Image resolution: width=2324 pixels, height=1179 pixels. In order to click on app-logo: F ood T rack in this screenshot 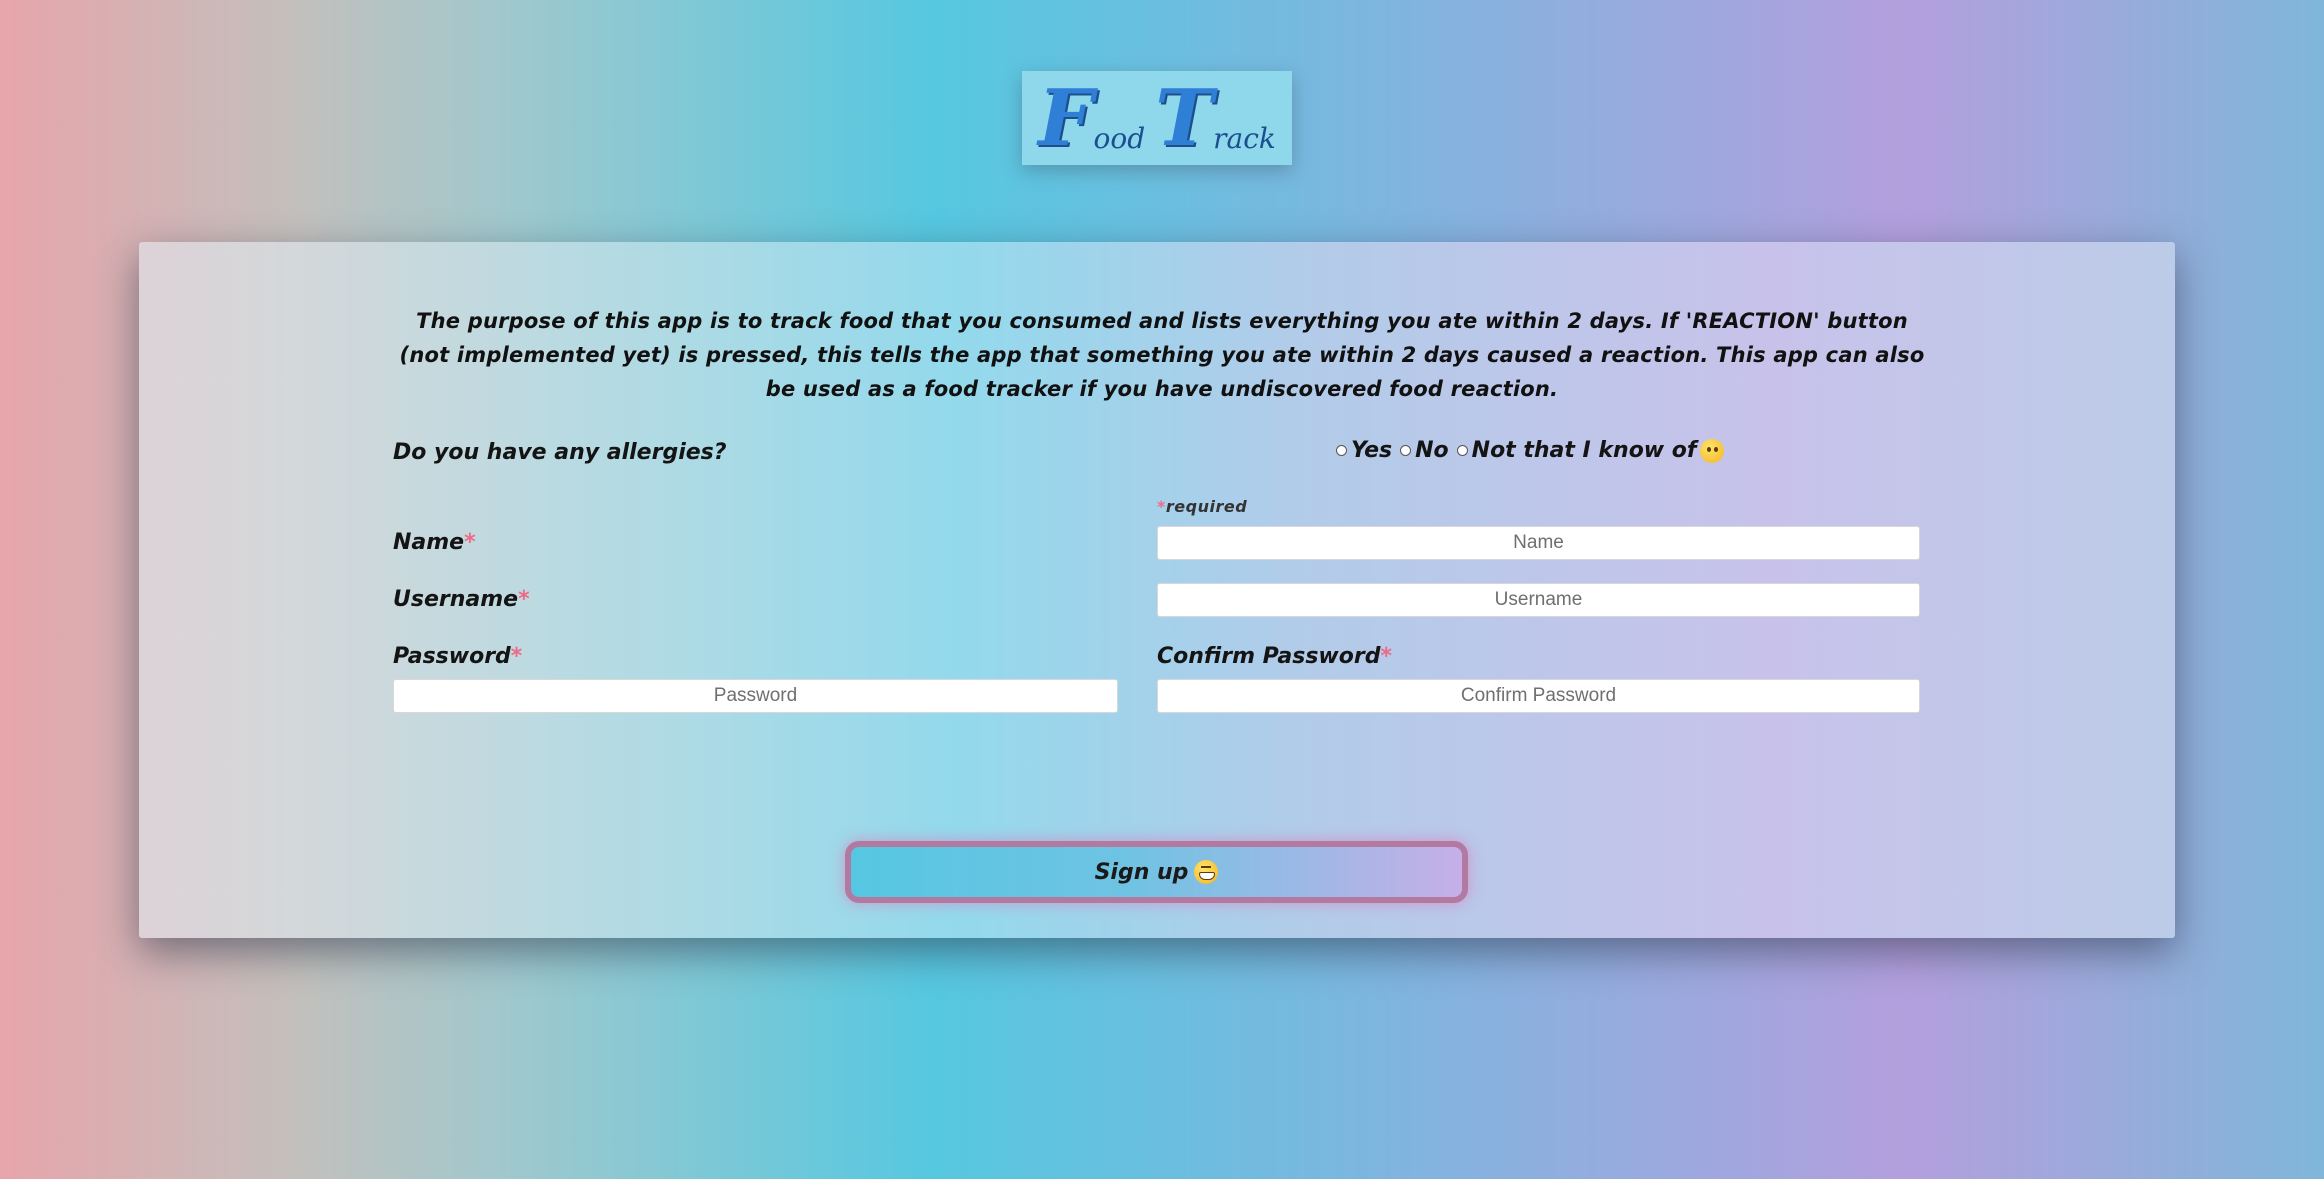, I will do `click(1157, 118)`.